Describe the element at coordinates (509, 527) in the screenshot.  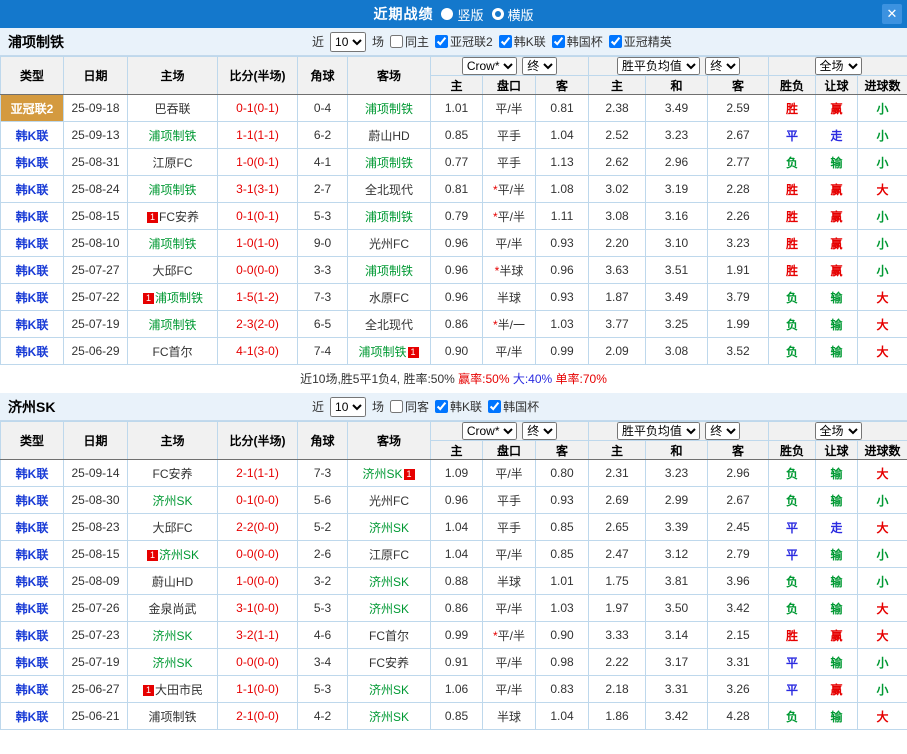
I see `handicap-cell: 平手` at that location.